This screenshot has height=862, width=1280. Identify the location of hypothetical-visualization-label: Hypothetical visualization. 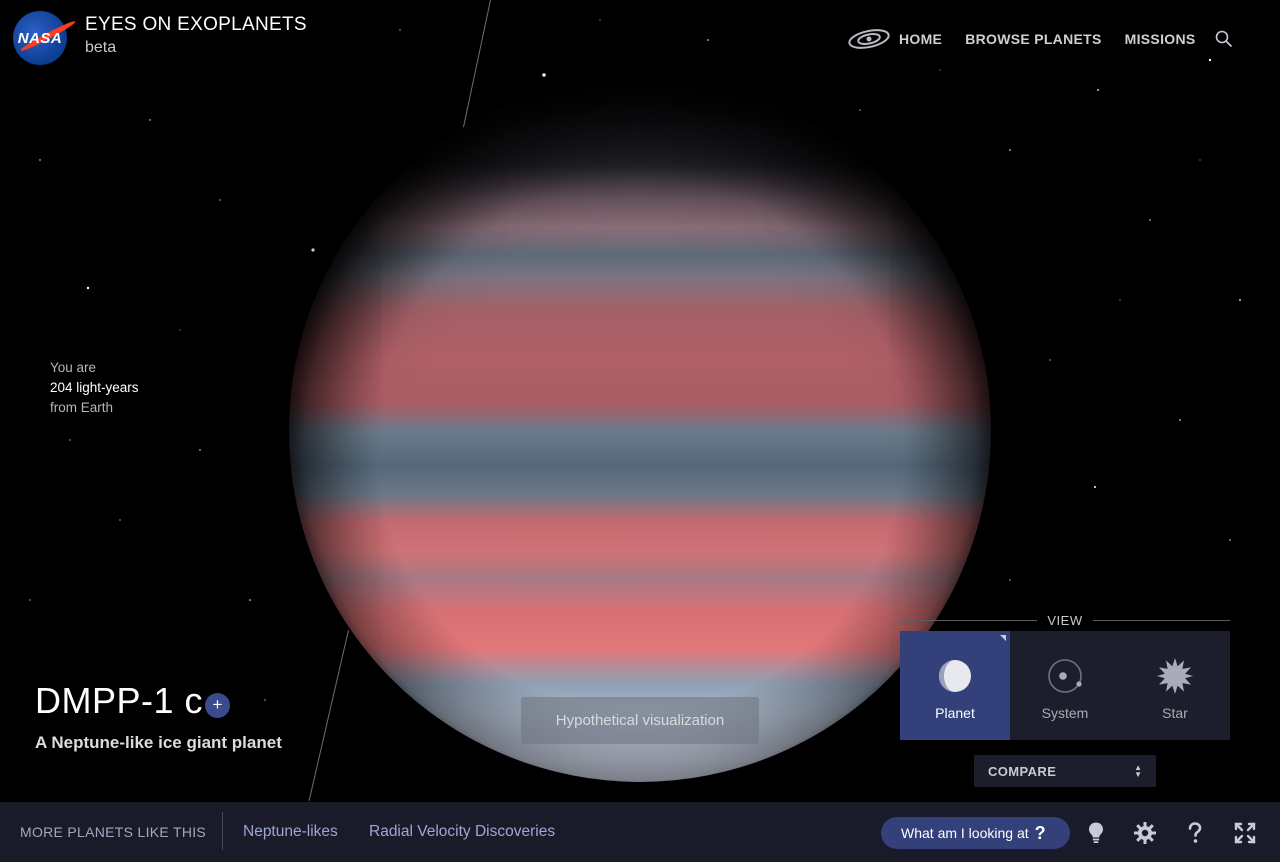
(640, 720).